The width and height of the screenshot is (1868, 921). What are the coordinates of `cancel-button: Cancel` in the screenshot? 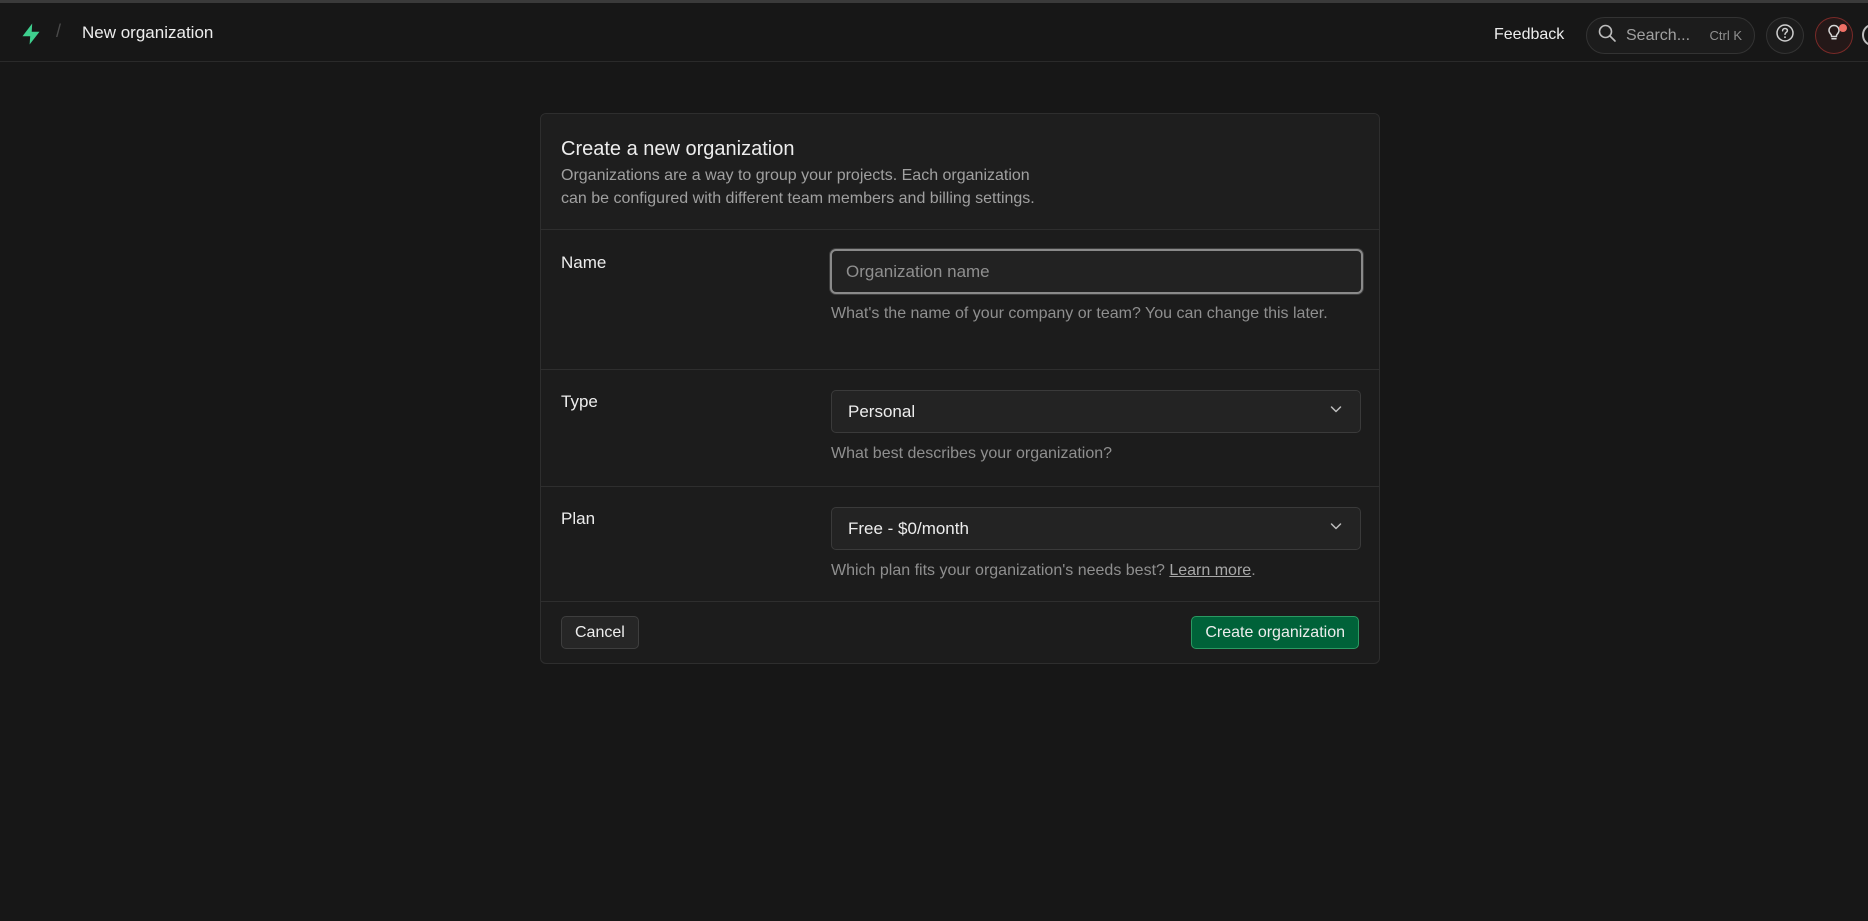 It's located at (600, 632).